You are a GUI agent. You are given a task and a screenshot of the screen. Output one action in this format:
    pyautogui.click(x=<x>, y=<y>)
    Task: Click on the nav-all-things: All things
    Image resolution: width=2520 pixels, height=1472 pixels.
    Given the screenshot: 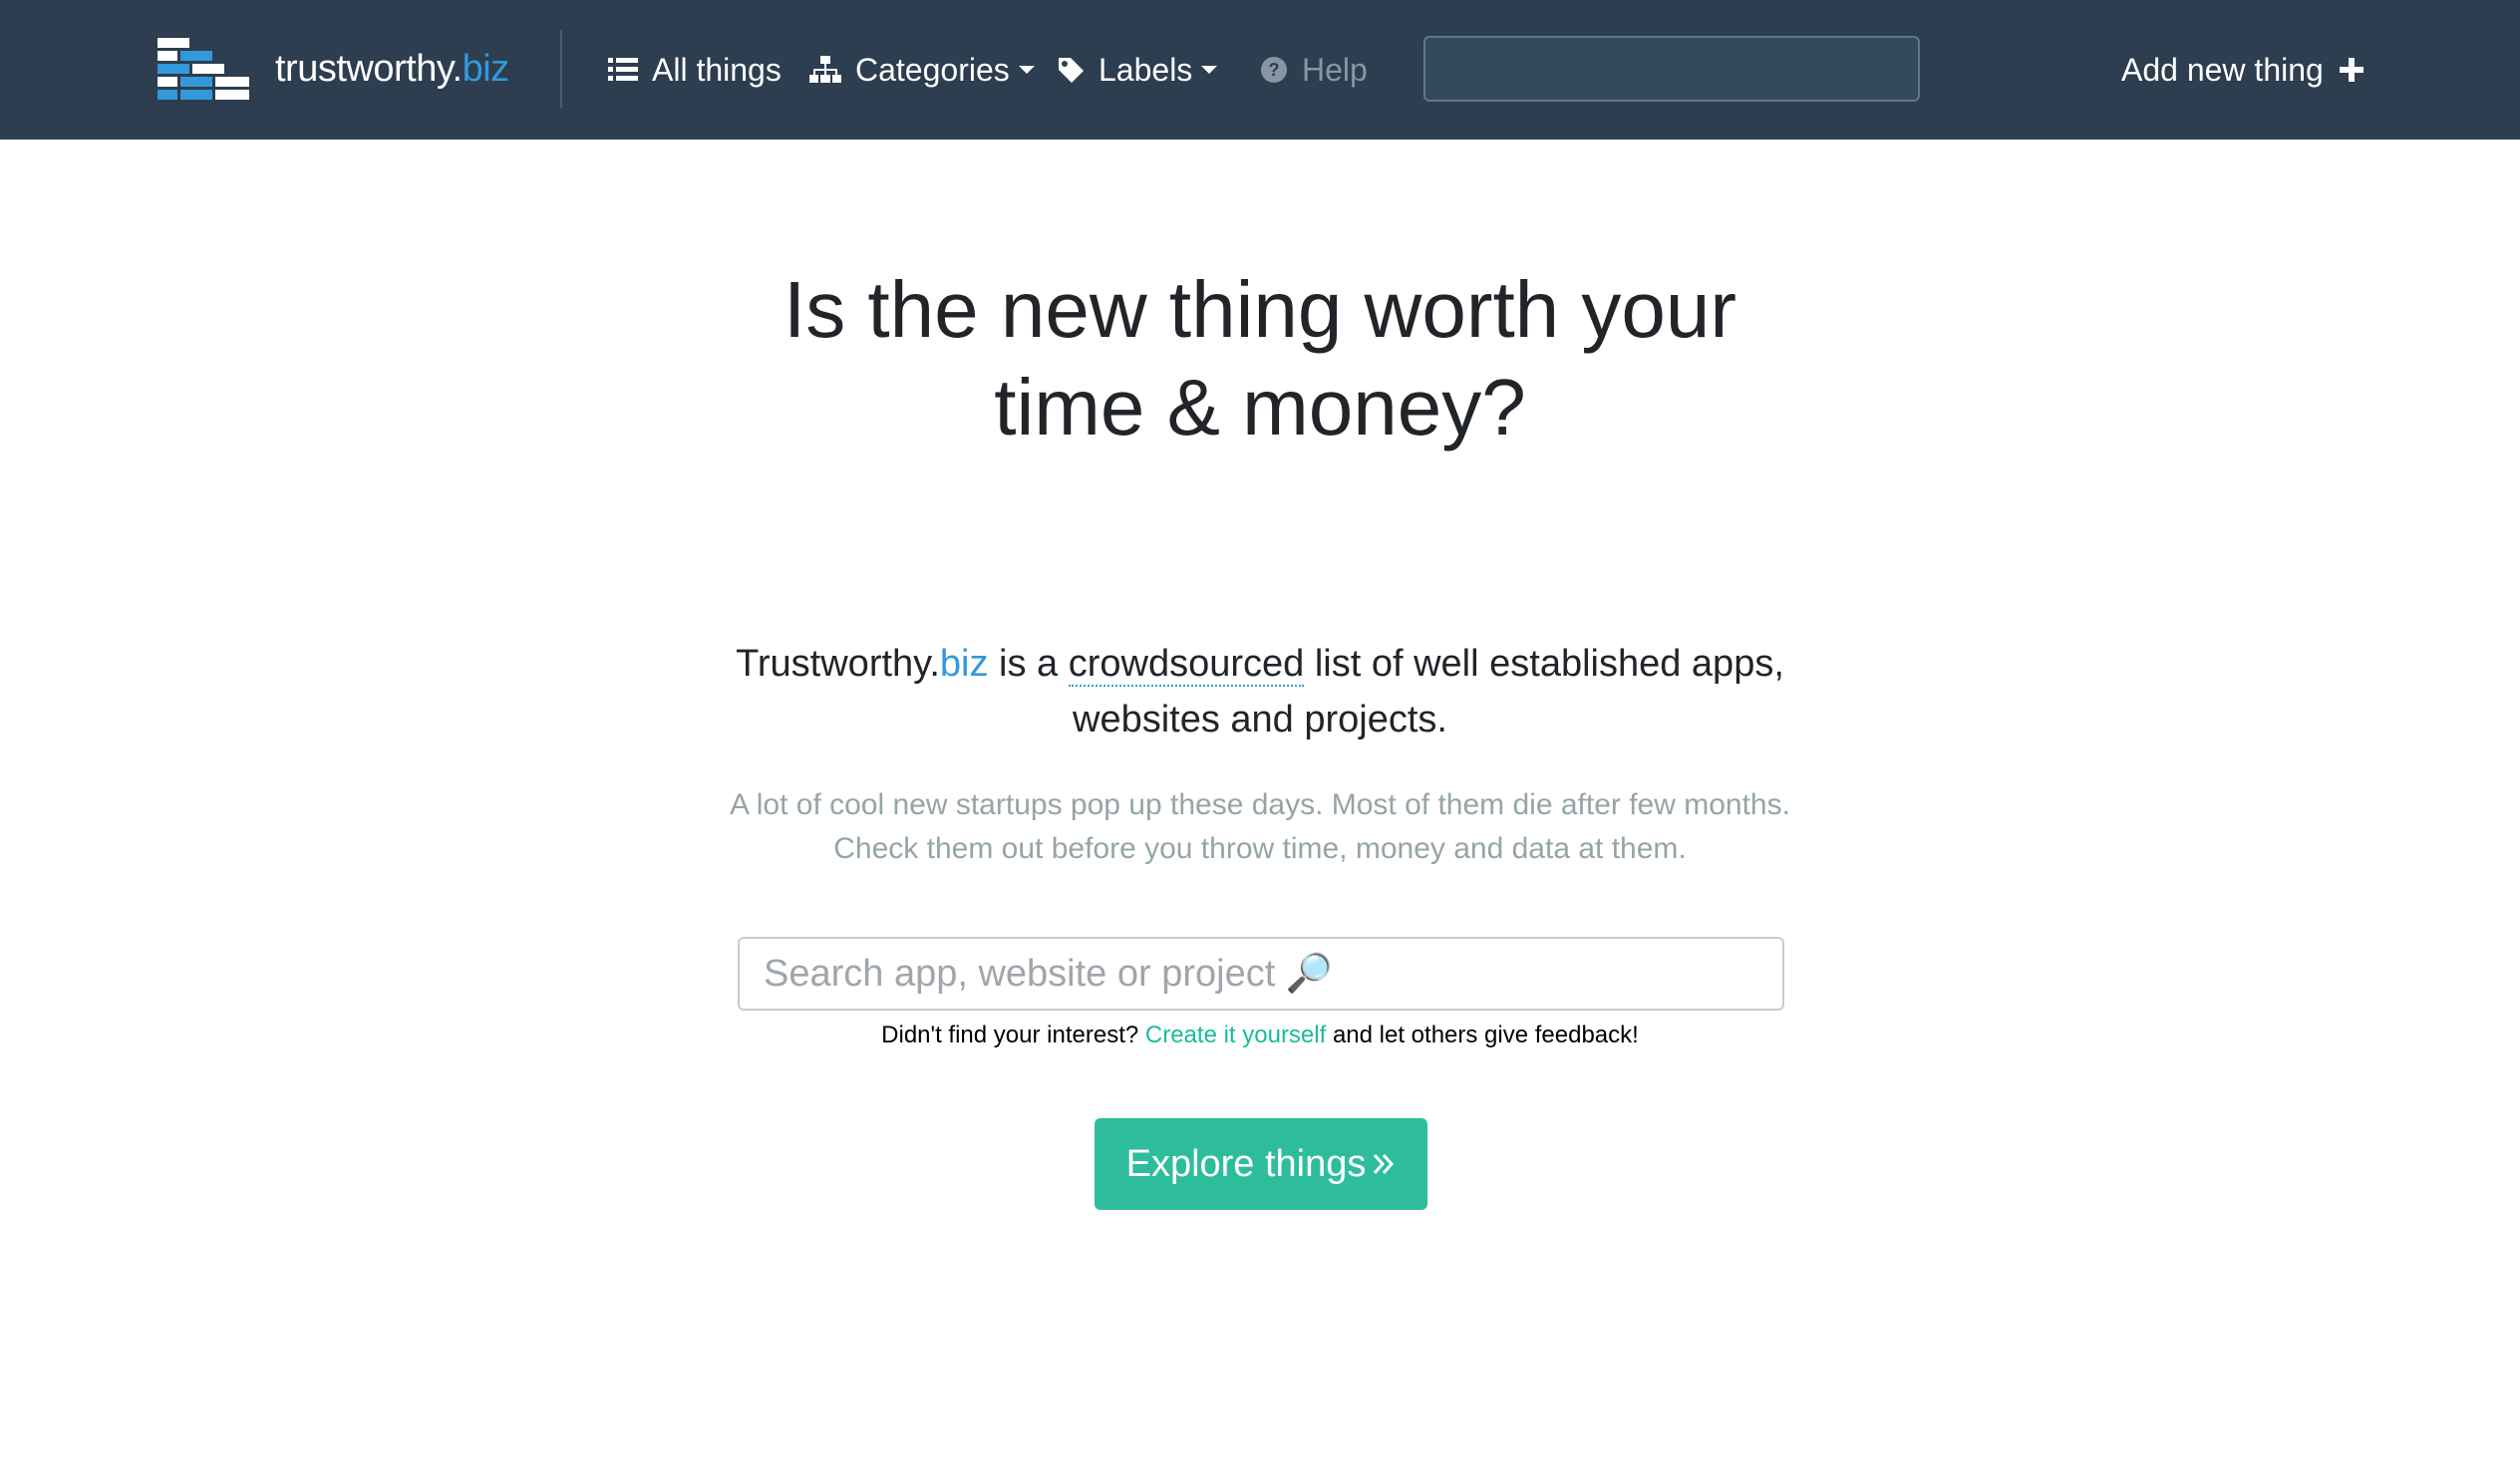 What is the action you would take?
    pyautogui.click(x=695, y=70)
    